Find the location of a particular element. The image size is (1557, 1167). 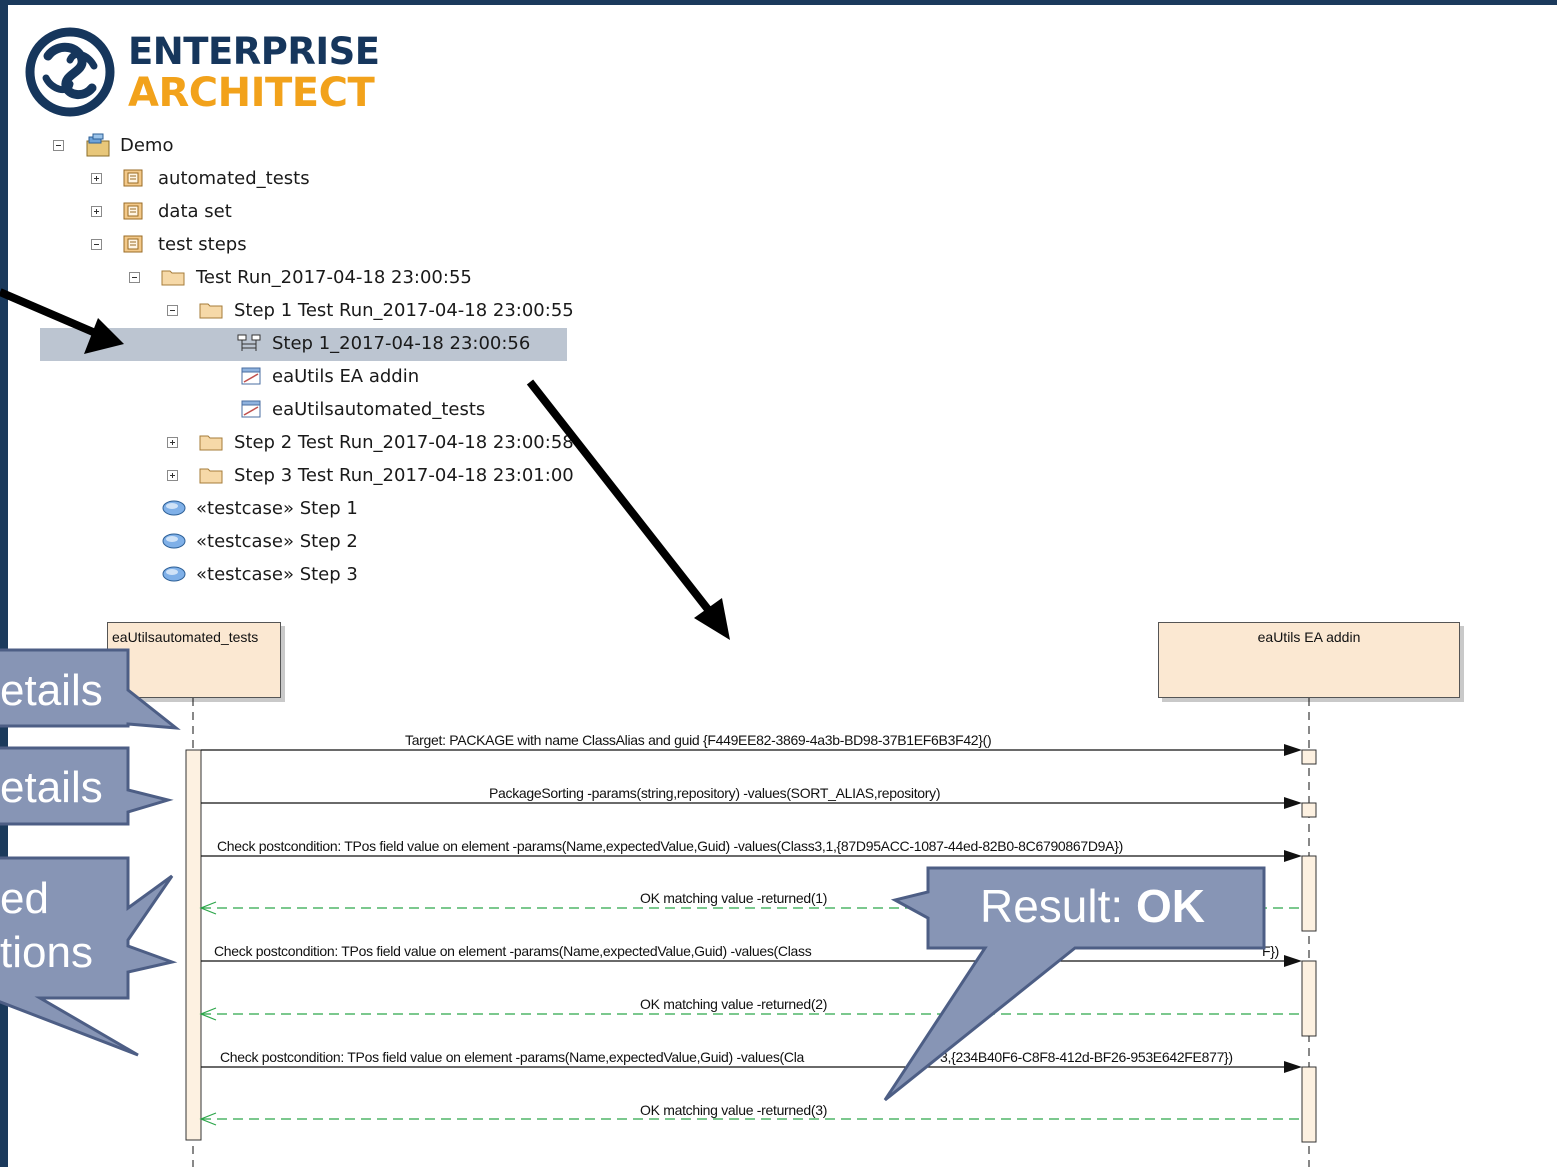

callout-conditions-line2: tions is located at coordinates (46, 952).